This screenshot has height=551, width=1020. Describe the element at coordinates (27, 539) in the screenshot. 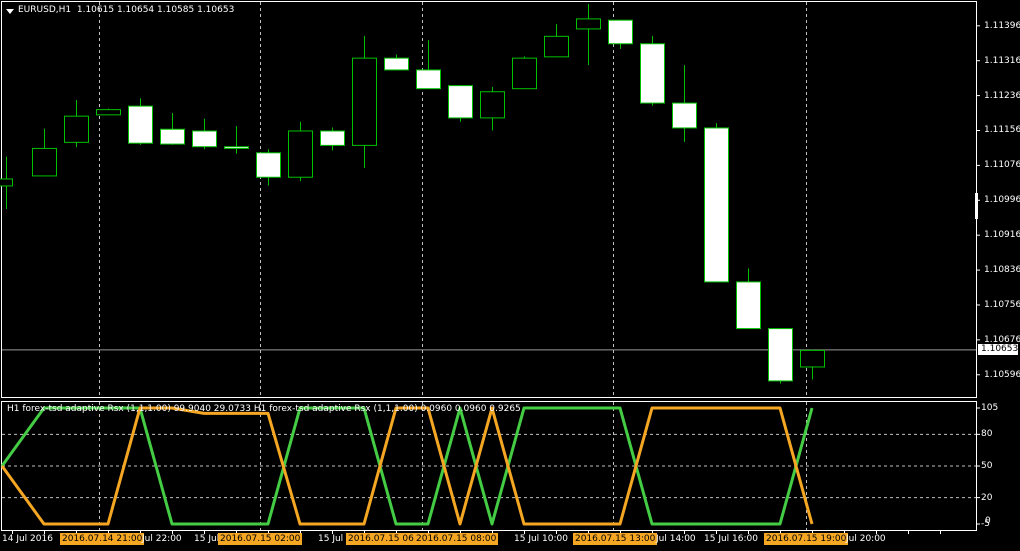

I see `time-axis-label: 14 Jul 2016` at that location.